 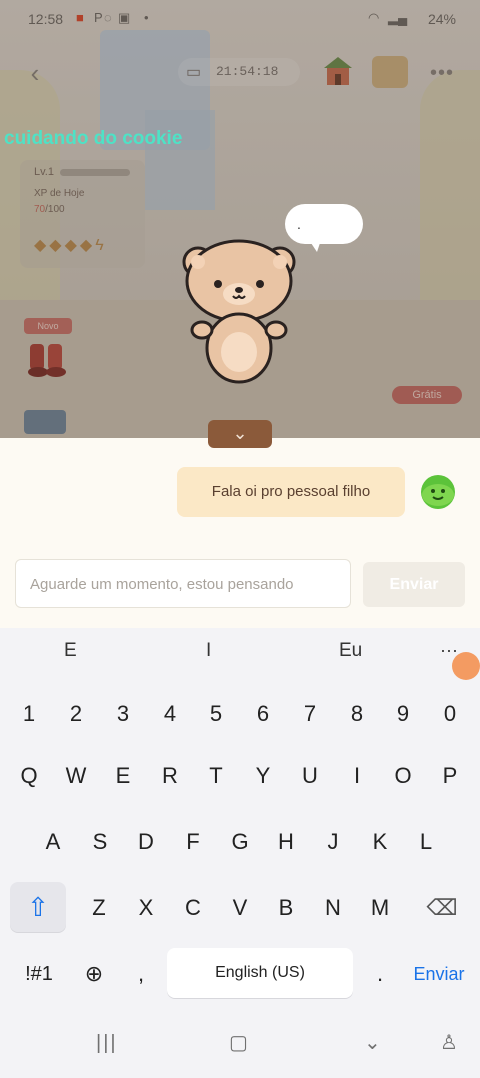 I want to click on key-j: J, so click(x=333, y=842).